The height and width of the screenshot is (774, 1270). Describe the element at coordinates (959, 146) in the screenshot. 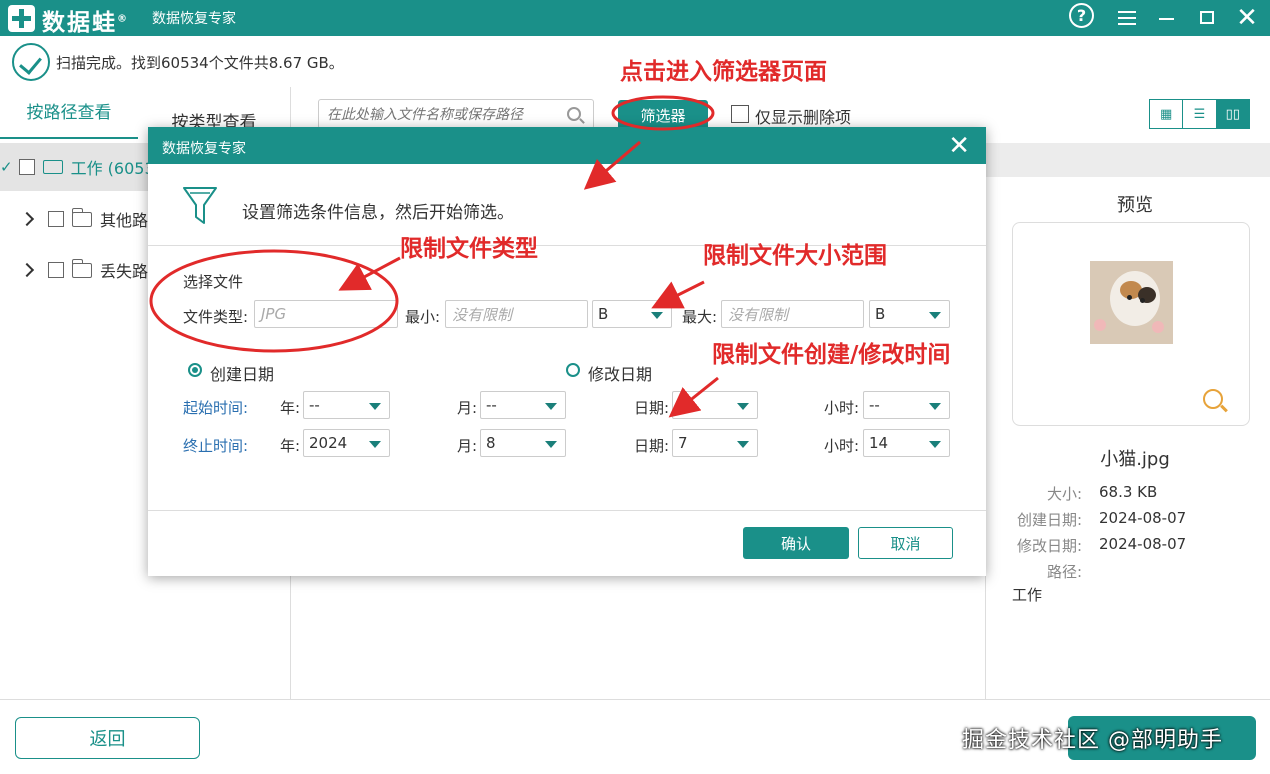

I see `dialog-close-icon: ✕` at that location.